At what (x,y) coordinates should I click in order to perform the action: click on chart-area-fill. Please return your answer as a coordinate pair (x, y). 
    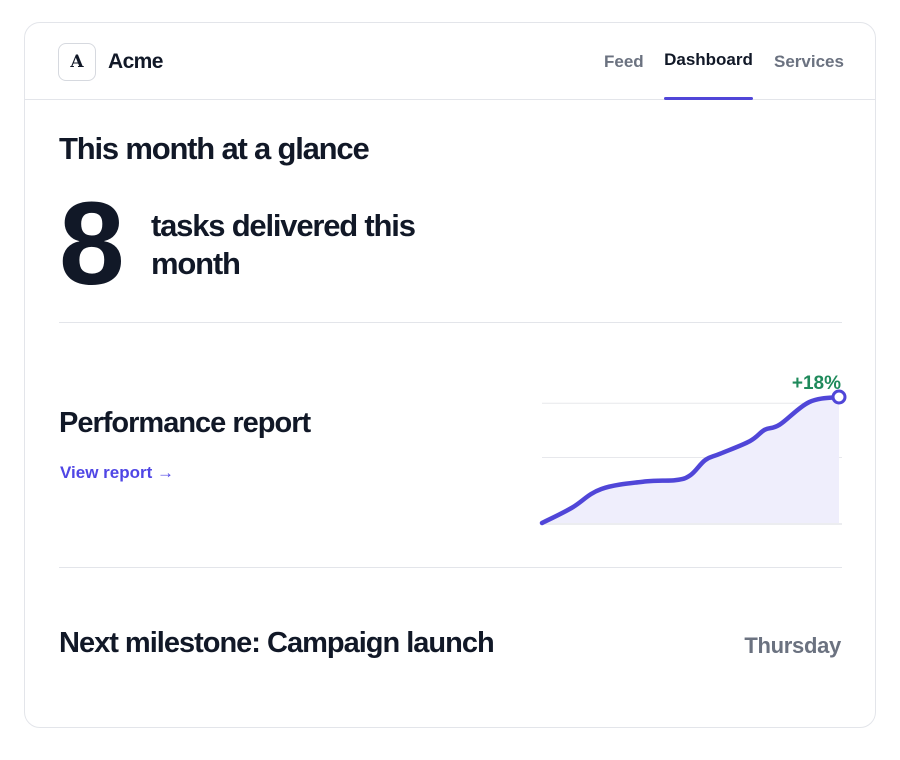
    Looking at the image, I should click on (690, 460).